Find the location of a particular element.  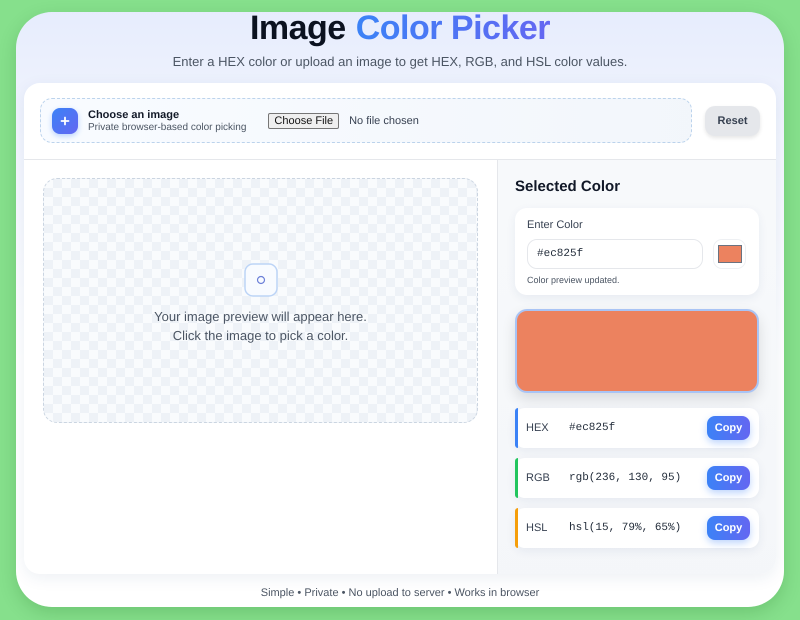

format-label: HEX is located at coordinates (538, 428).